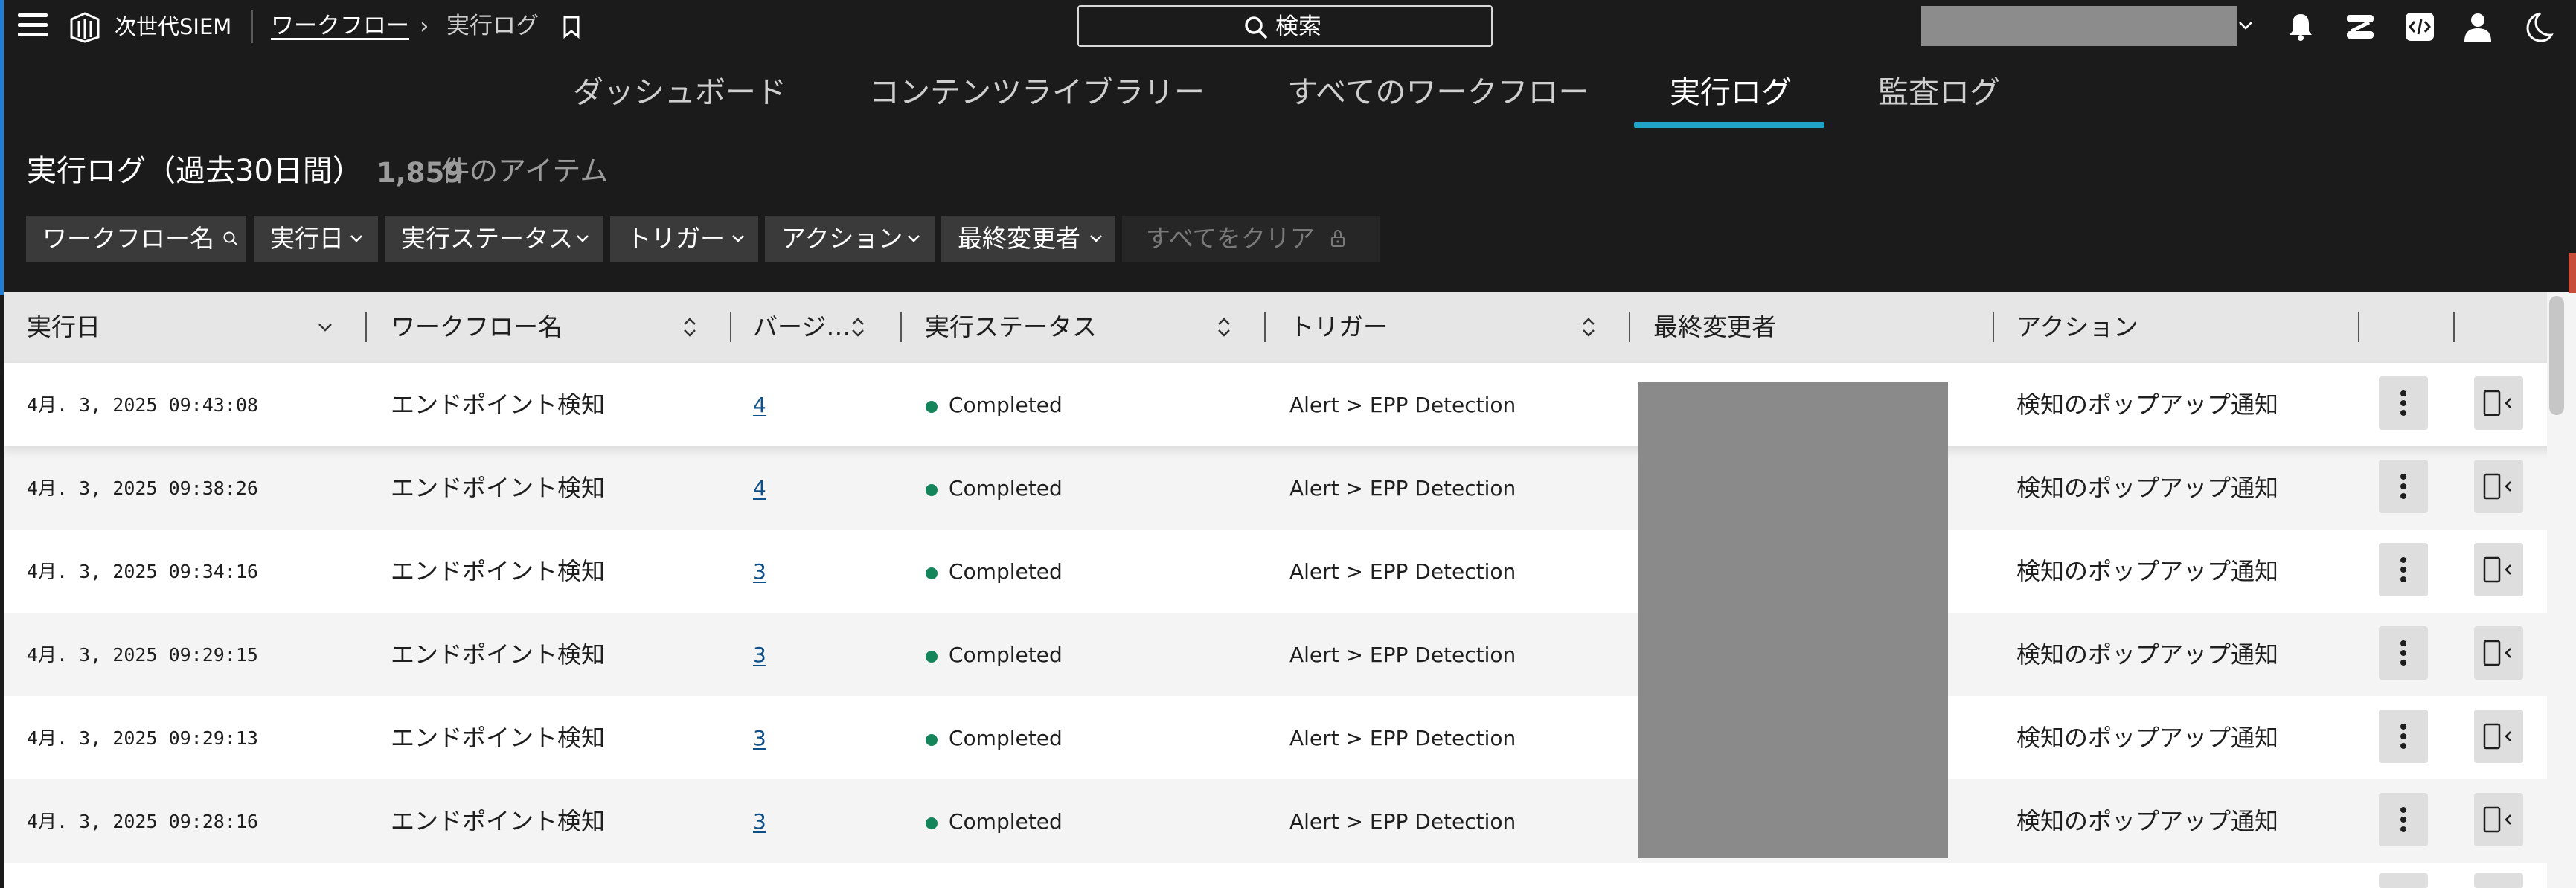 This screenshot has height=888, width=2576. I want to click on filter-last-modified-by: 最終変更者, so click(1028, 239).